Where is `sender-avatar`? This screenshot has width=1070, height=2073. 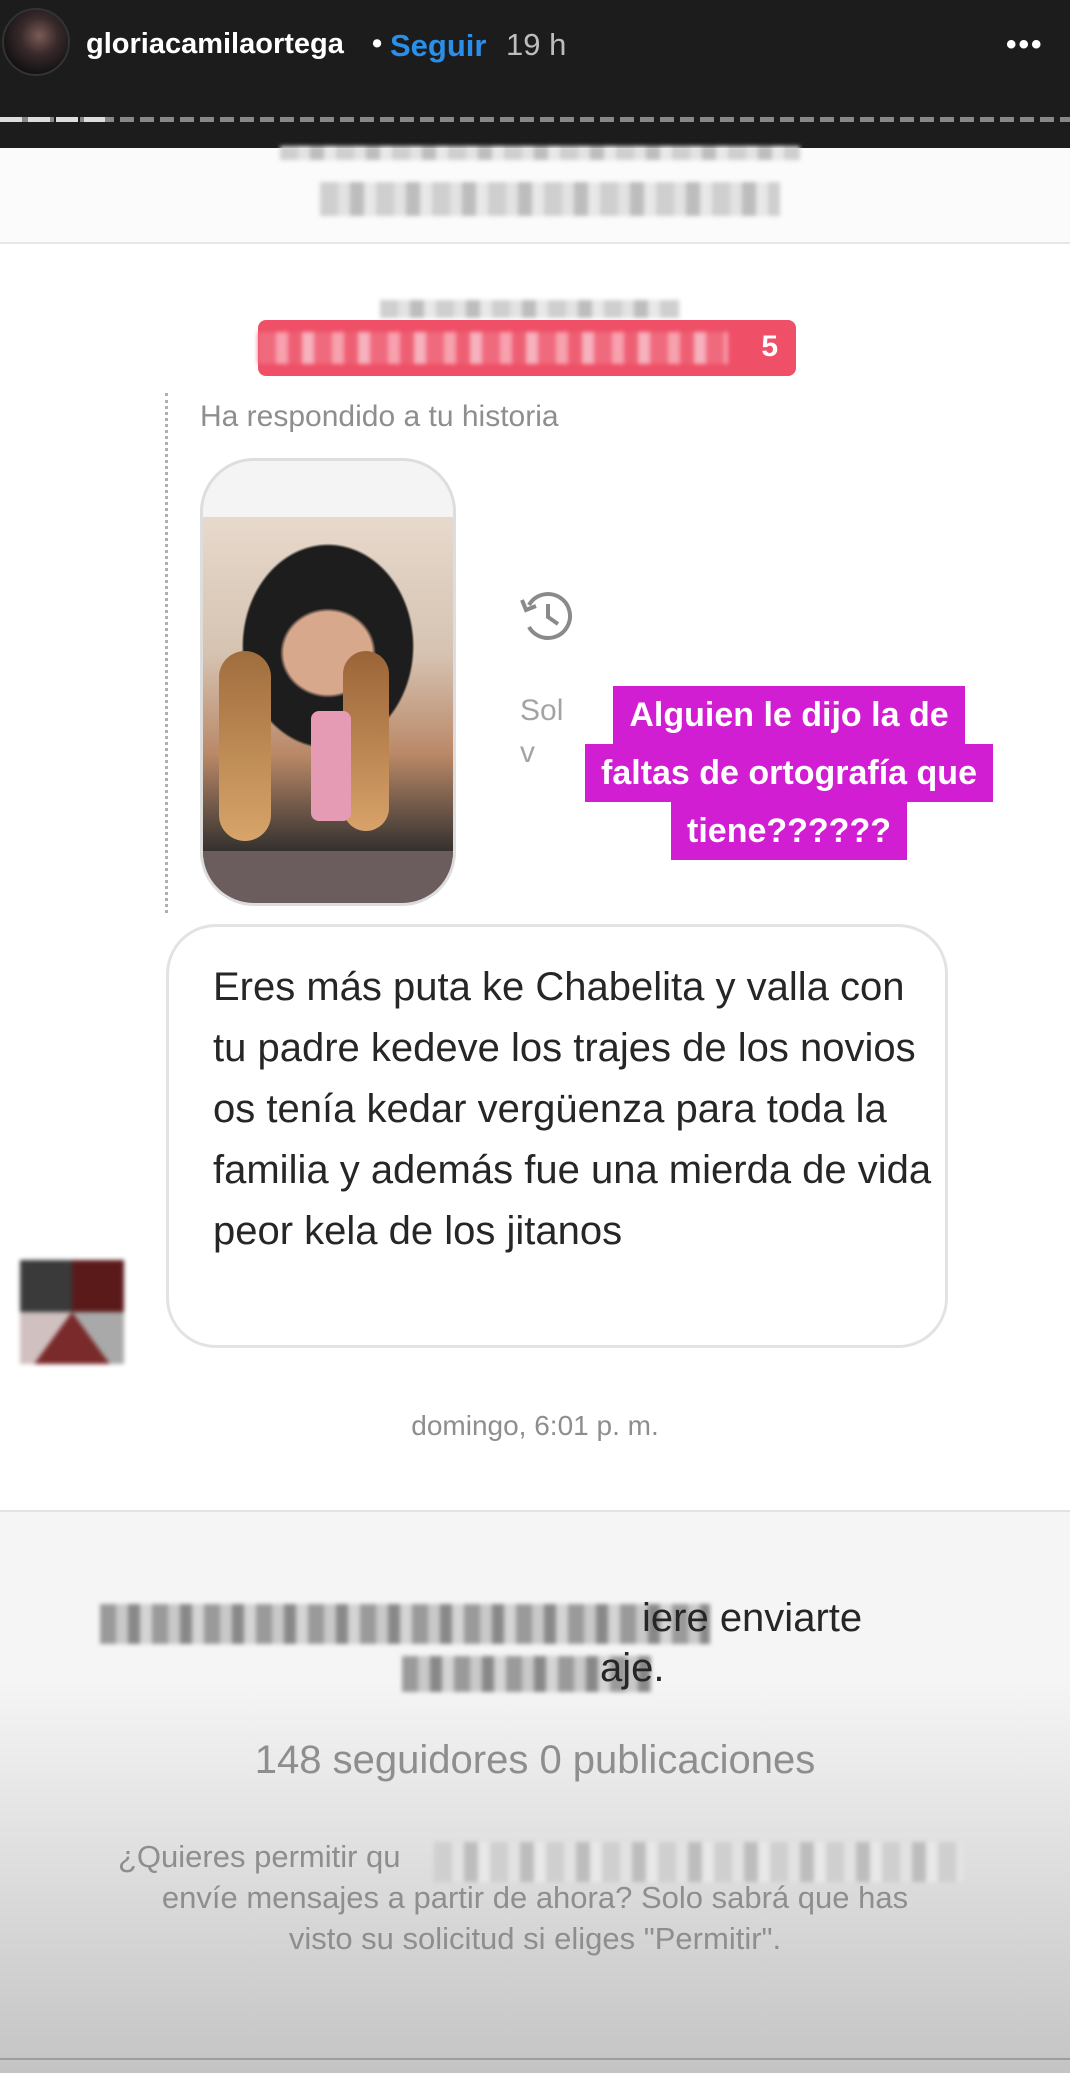
sender-avatar is located at coordinates (72, 1312).